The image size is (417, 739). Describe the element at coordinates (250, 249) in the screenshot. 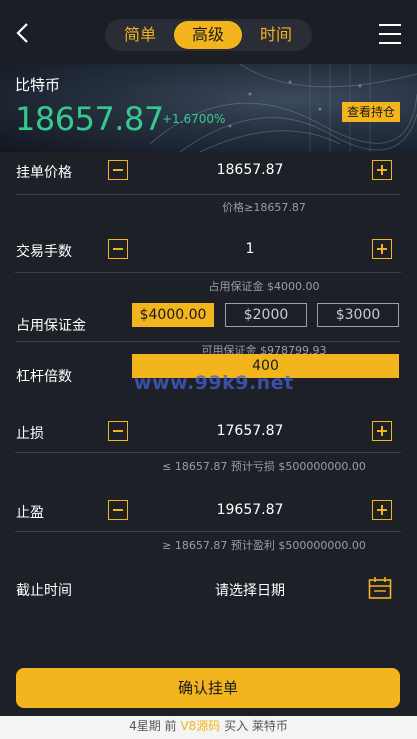

I see `lots-value: 1` at that location.